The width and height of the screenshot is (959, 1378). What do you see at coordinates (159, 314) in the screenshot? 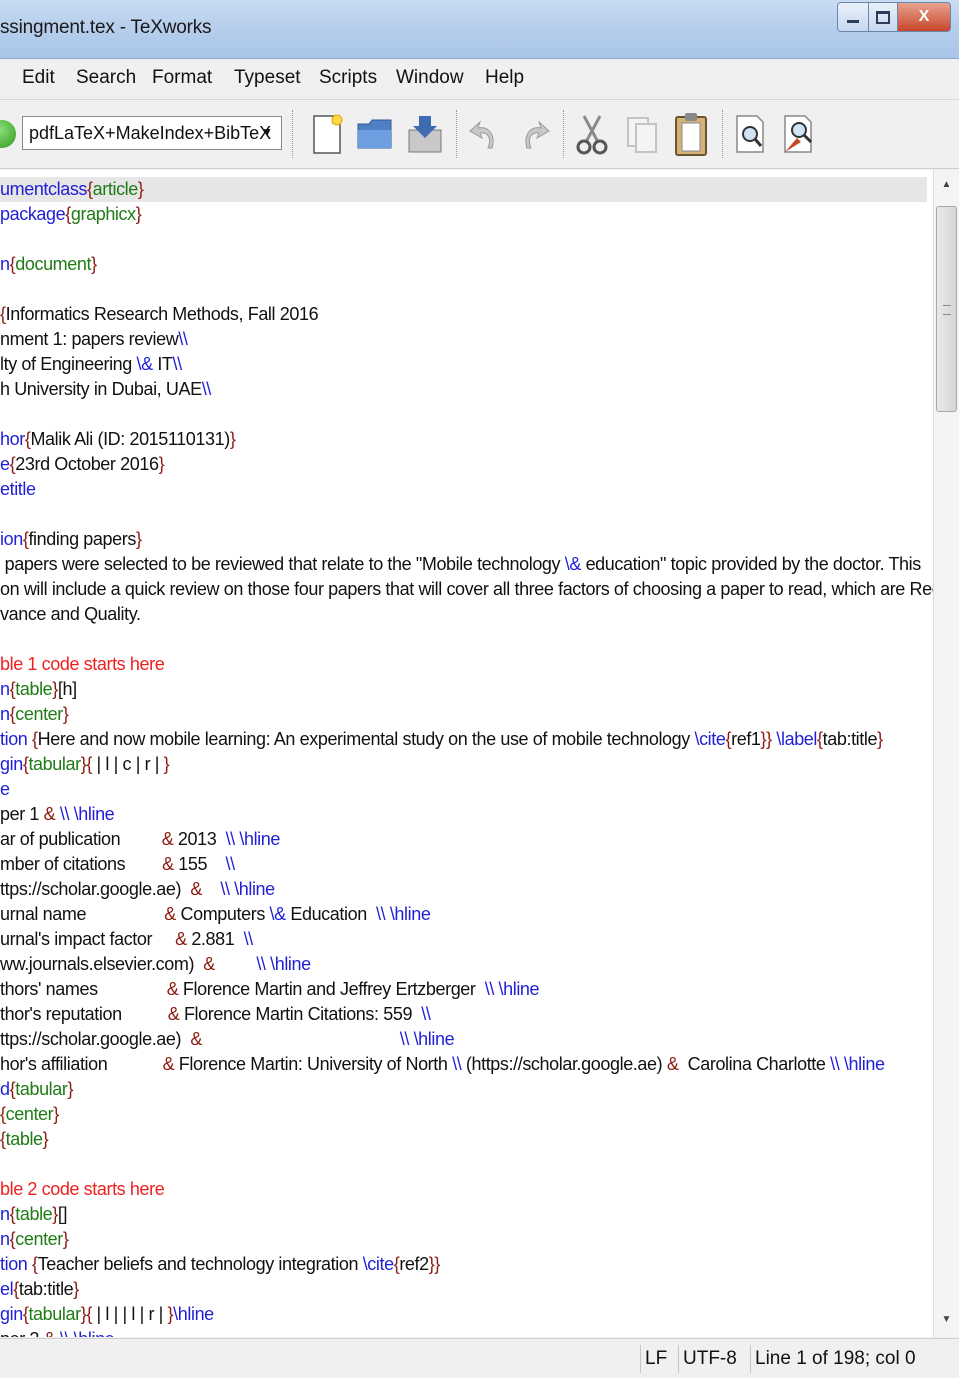
I see `code-line: {Informatics Research Methods, Fall 2016` at bounding box center [159, 314].